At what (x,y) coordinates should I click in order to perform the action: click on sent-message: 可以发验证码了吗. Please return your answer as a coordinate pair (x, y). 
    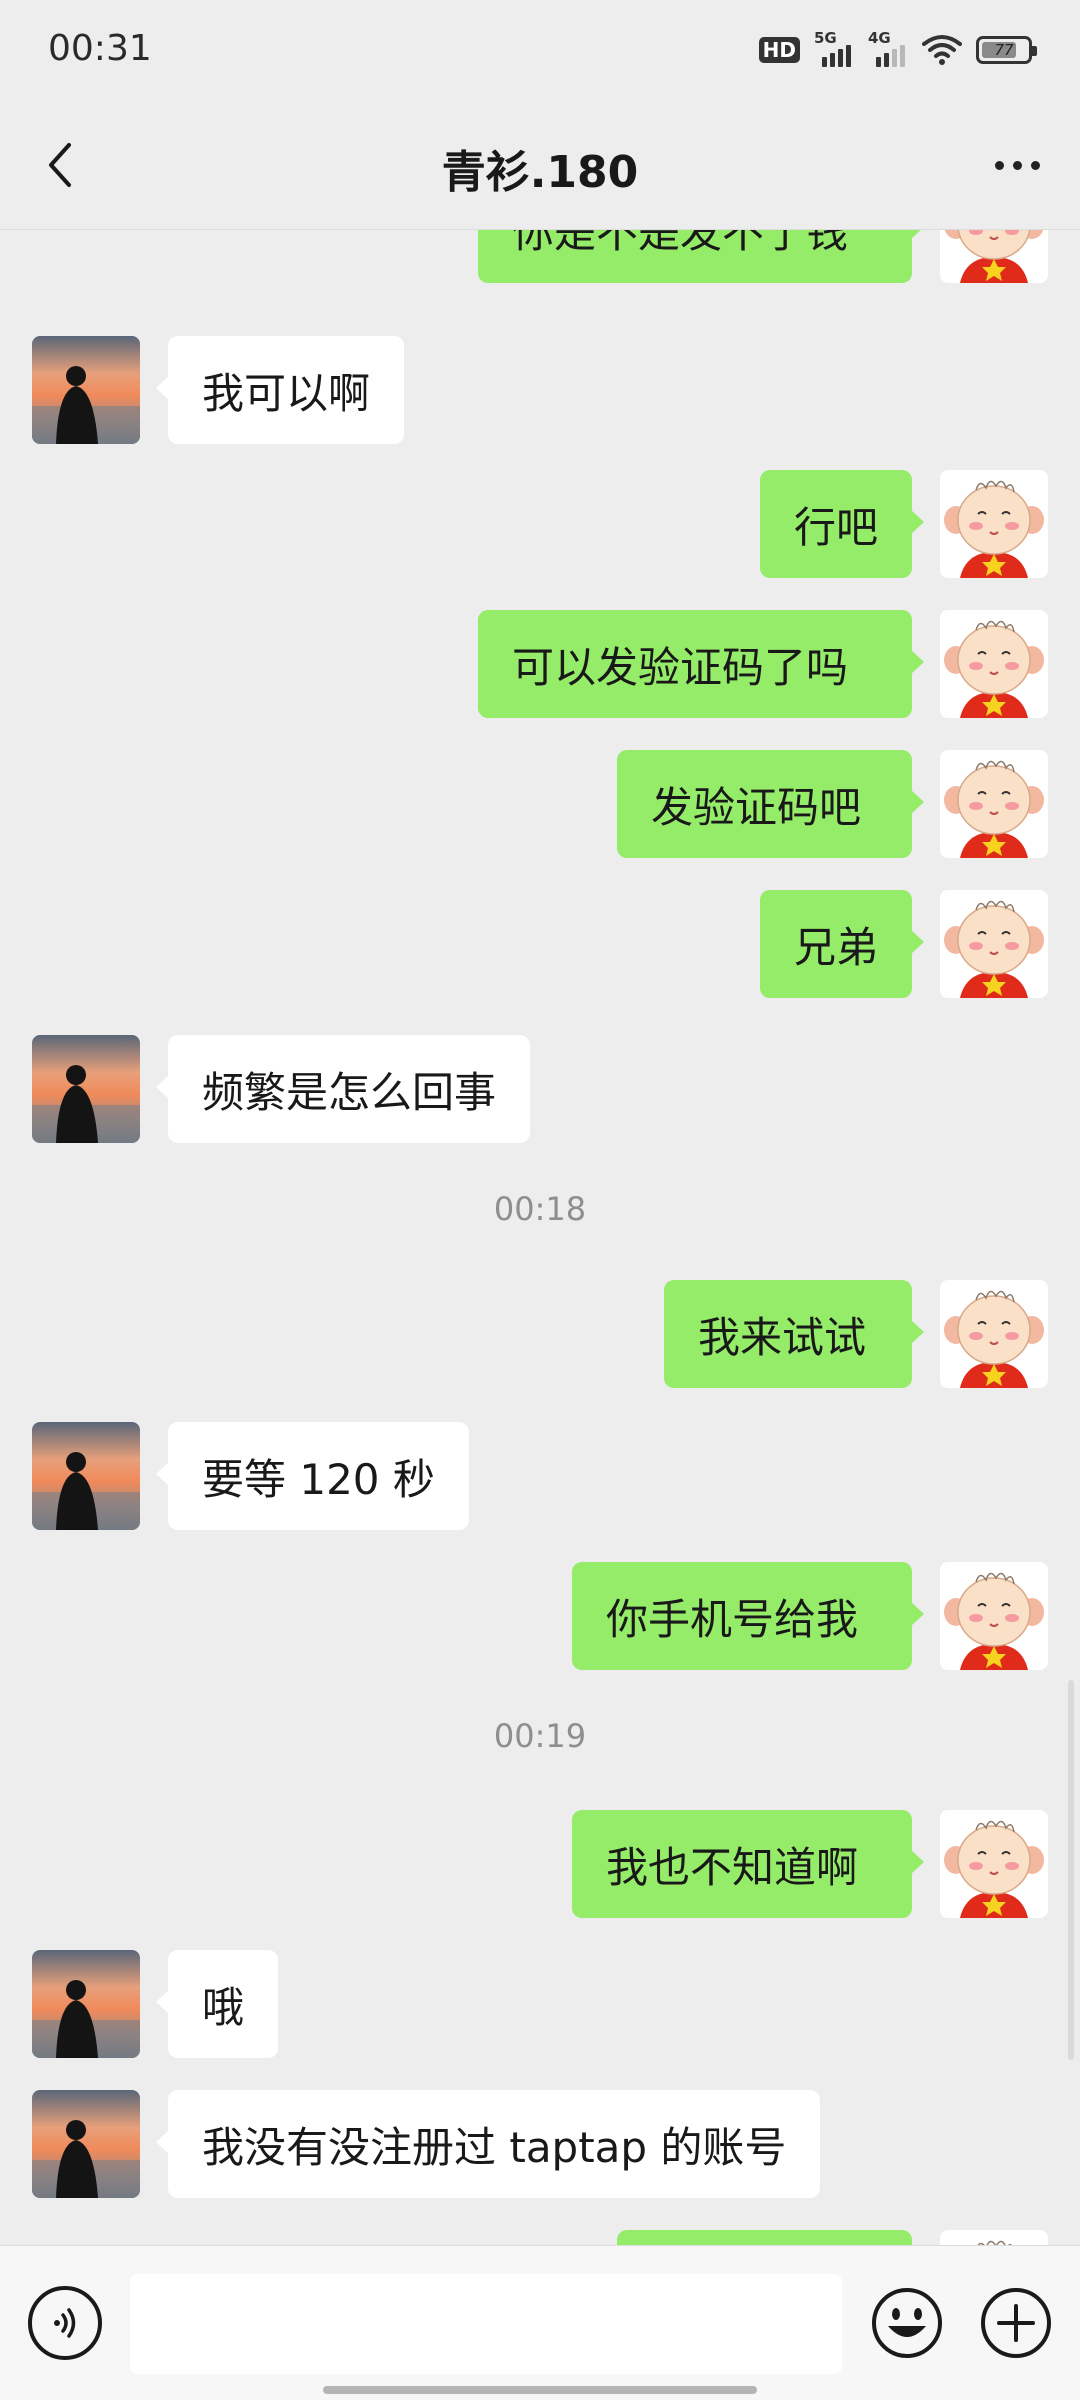
    Looking at the image, I should click on (540, 664).